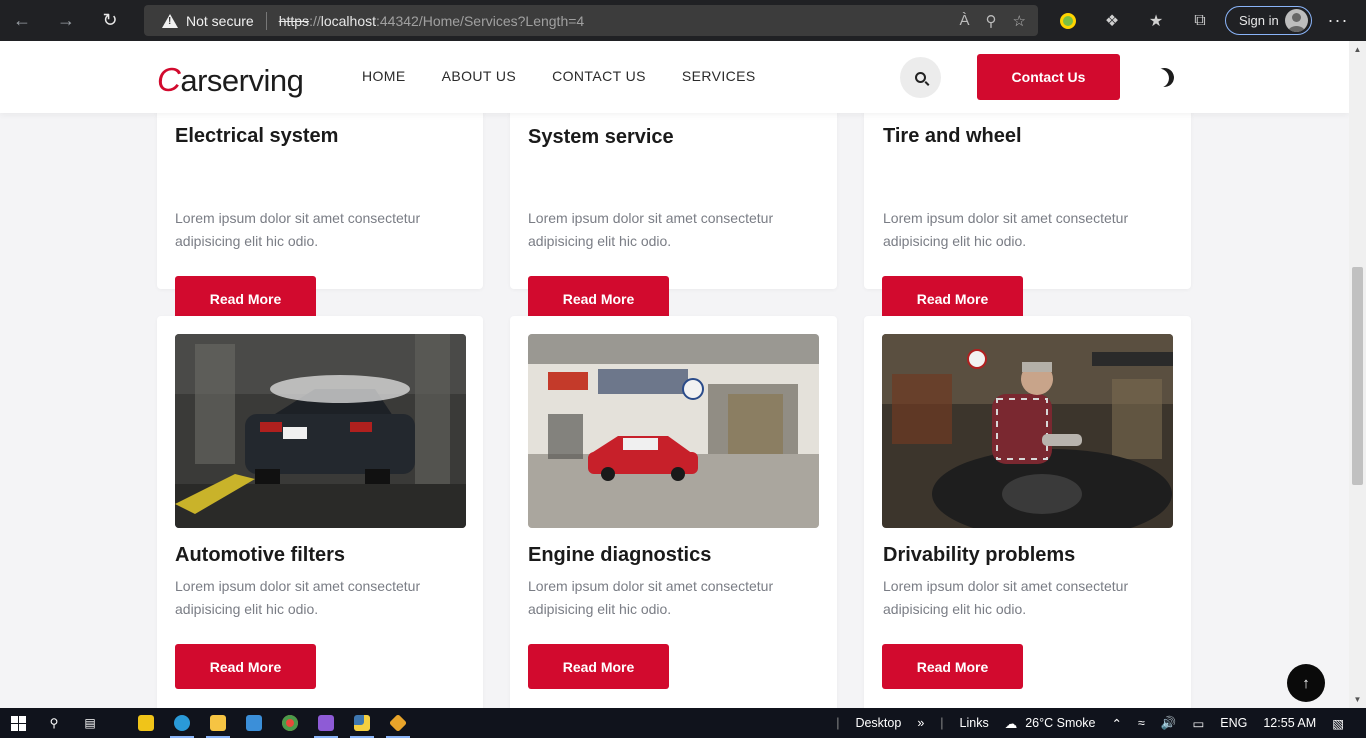 The width and height of the screenshot is (1366, 738). I want to click on nav-link-home: HOME, so click(384, 76).